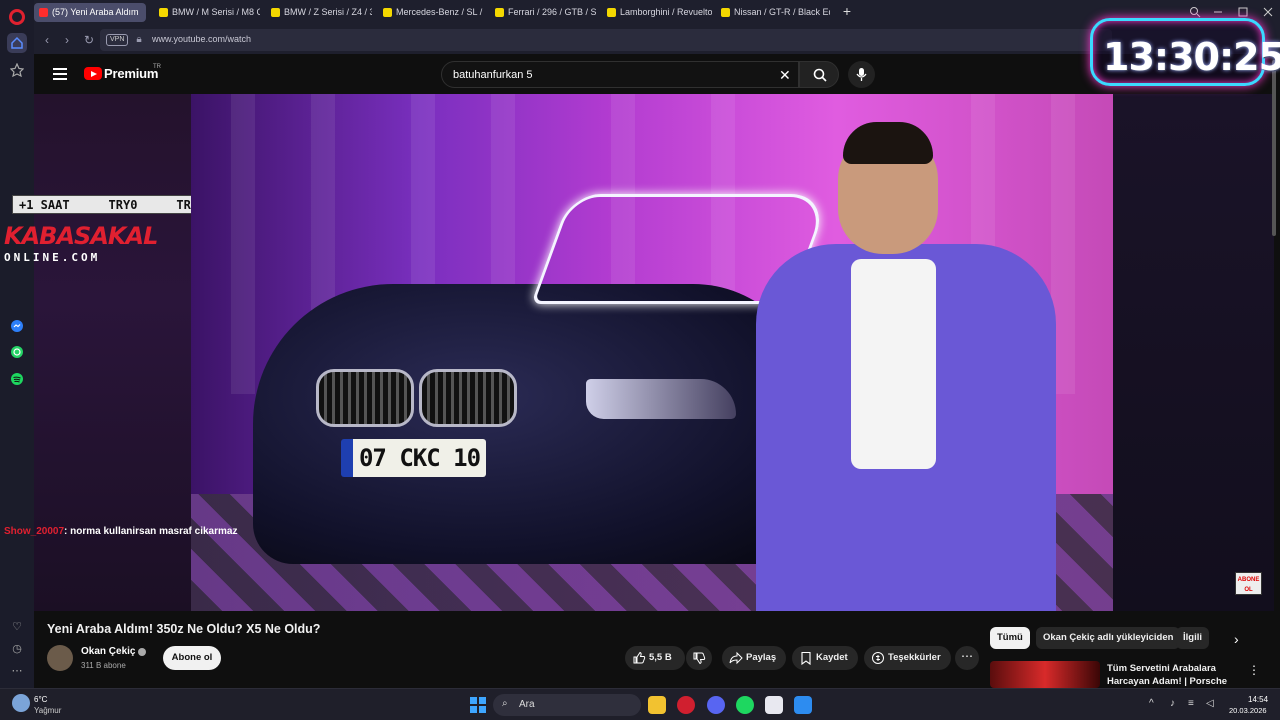 The image size is (1280, 720). I want to click on chat-text: : norma kullanirsan masraf cikarmaz, so click(151, 531).